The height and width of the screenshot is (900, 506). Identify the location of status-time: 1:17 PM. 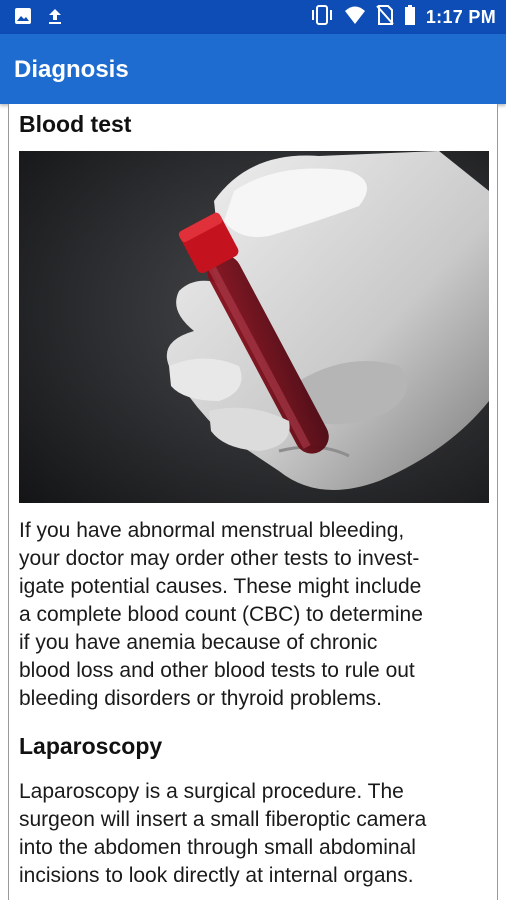
(460, 17).